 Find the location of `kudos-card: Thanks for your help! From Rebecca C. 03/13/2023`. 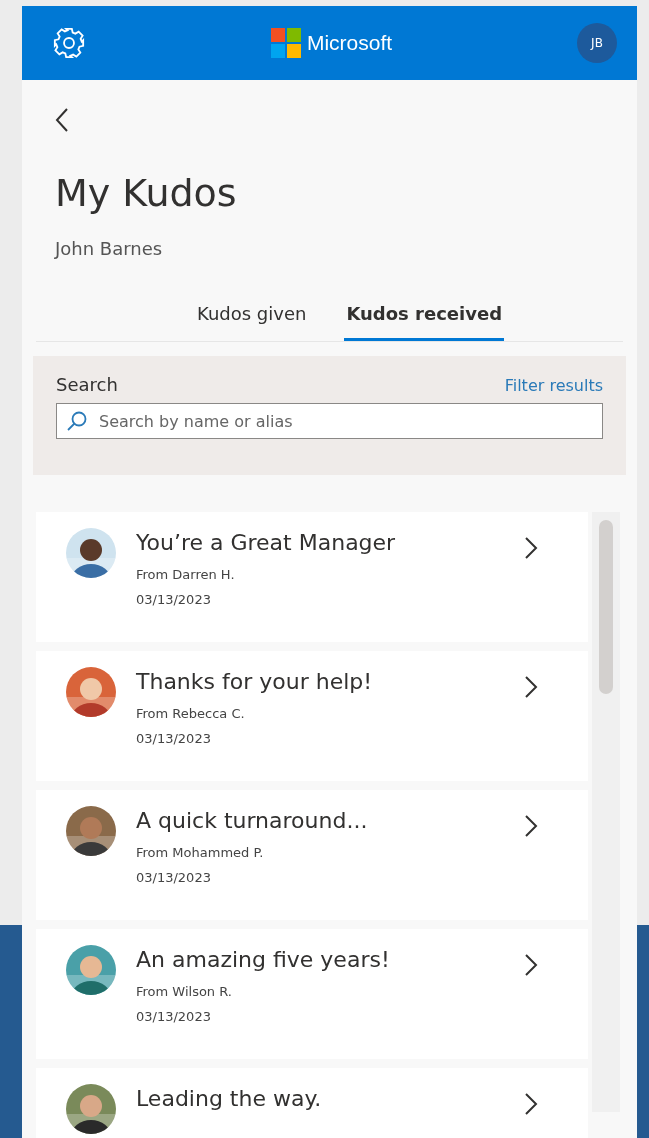

kudos-card: Thanks for your help! From Rebecca C. 03/13/2023 is located at coordinates (312, 716).